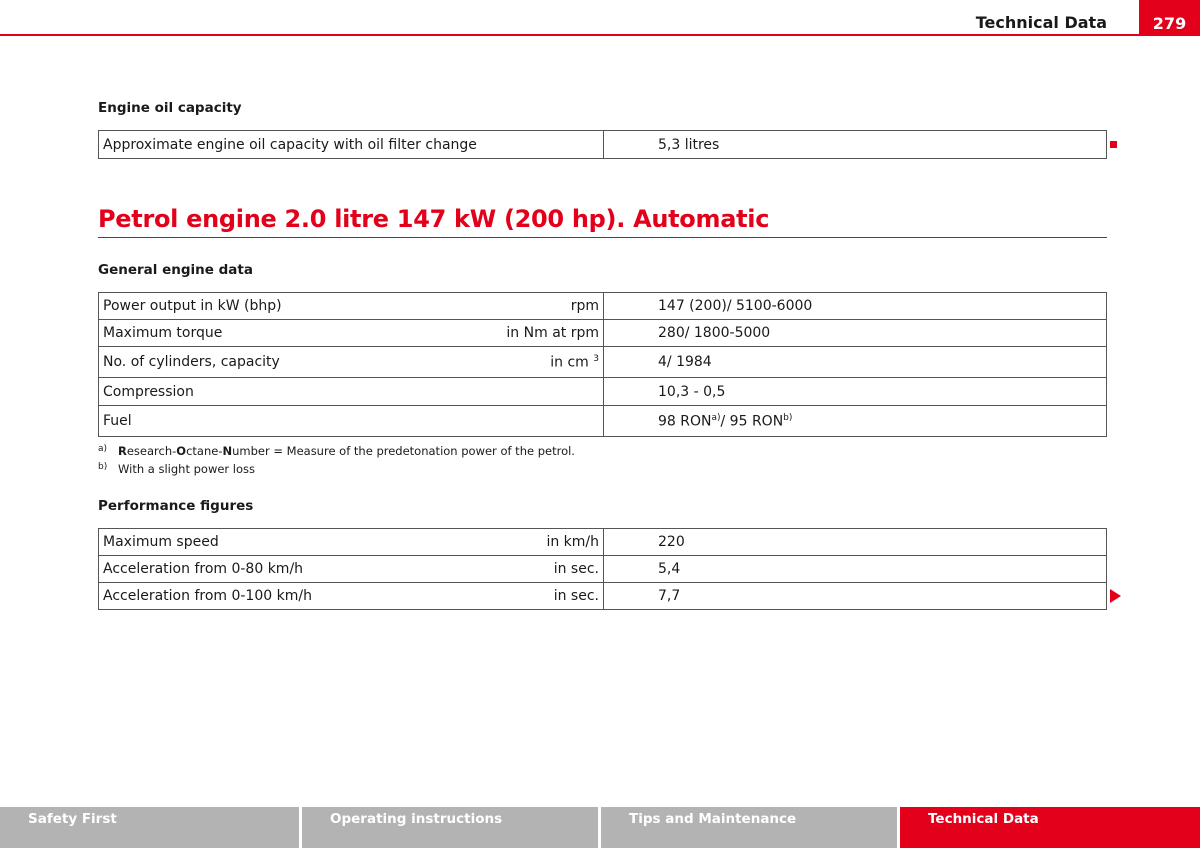 Image resolution: width=1200 pixels, height=848 pixels. I want to click on spec-label: Acceleration from 0-80 km/h, so click(203, 569).